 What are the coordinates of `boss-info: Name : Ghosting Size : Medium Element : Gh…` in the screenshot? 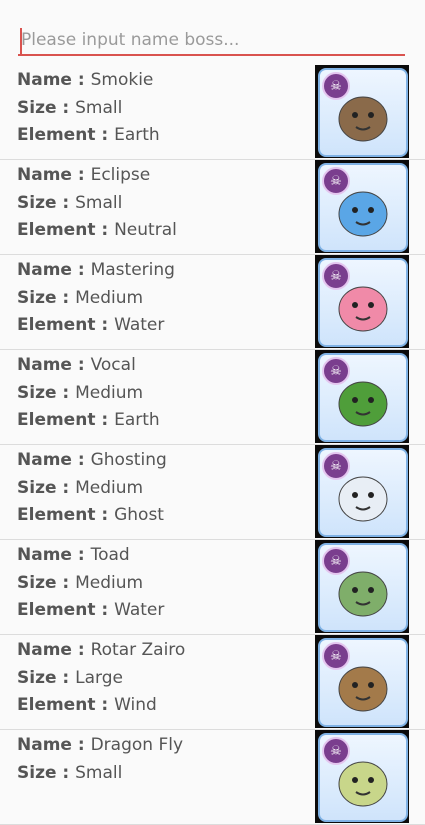 It's located at (92, 488).